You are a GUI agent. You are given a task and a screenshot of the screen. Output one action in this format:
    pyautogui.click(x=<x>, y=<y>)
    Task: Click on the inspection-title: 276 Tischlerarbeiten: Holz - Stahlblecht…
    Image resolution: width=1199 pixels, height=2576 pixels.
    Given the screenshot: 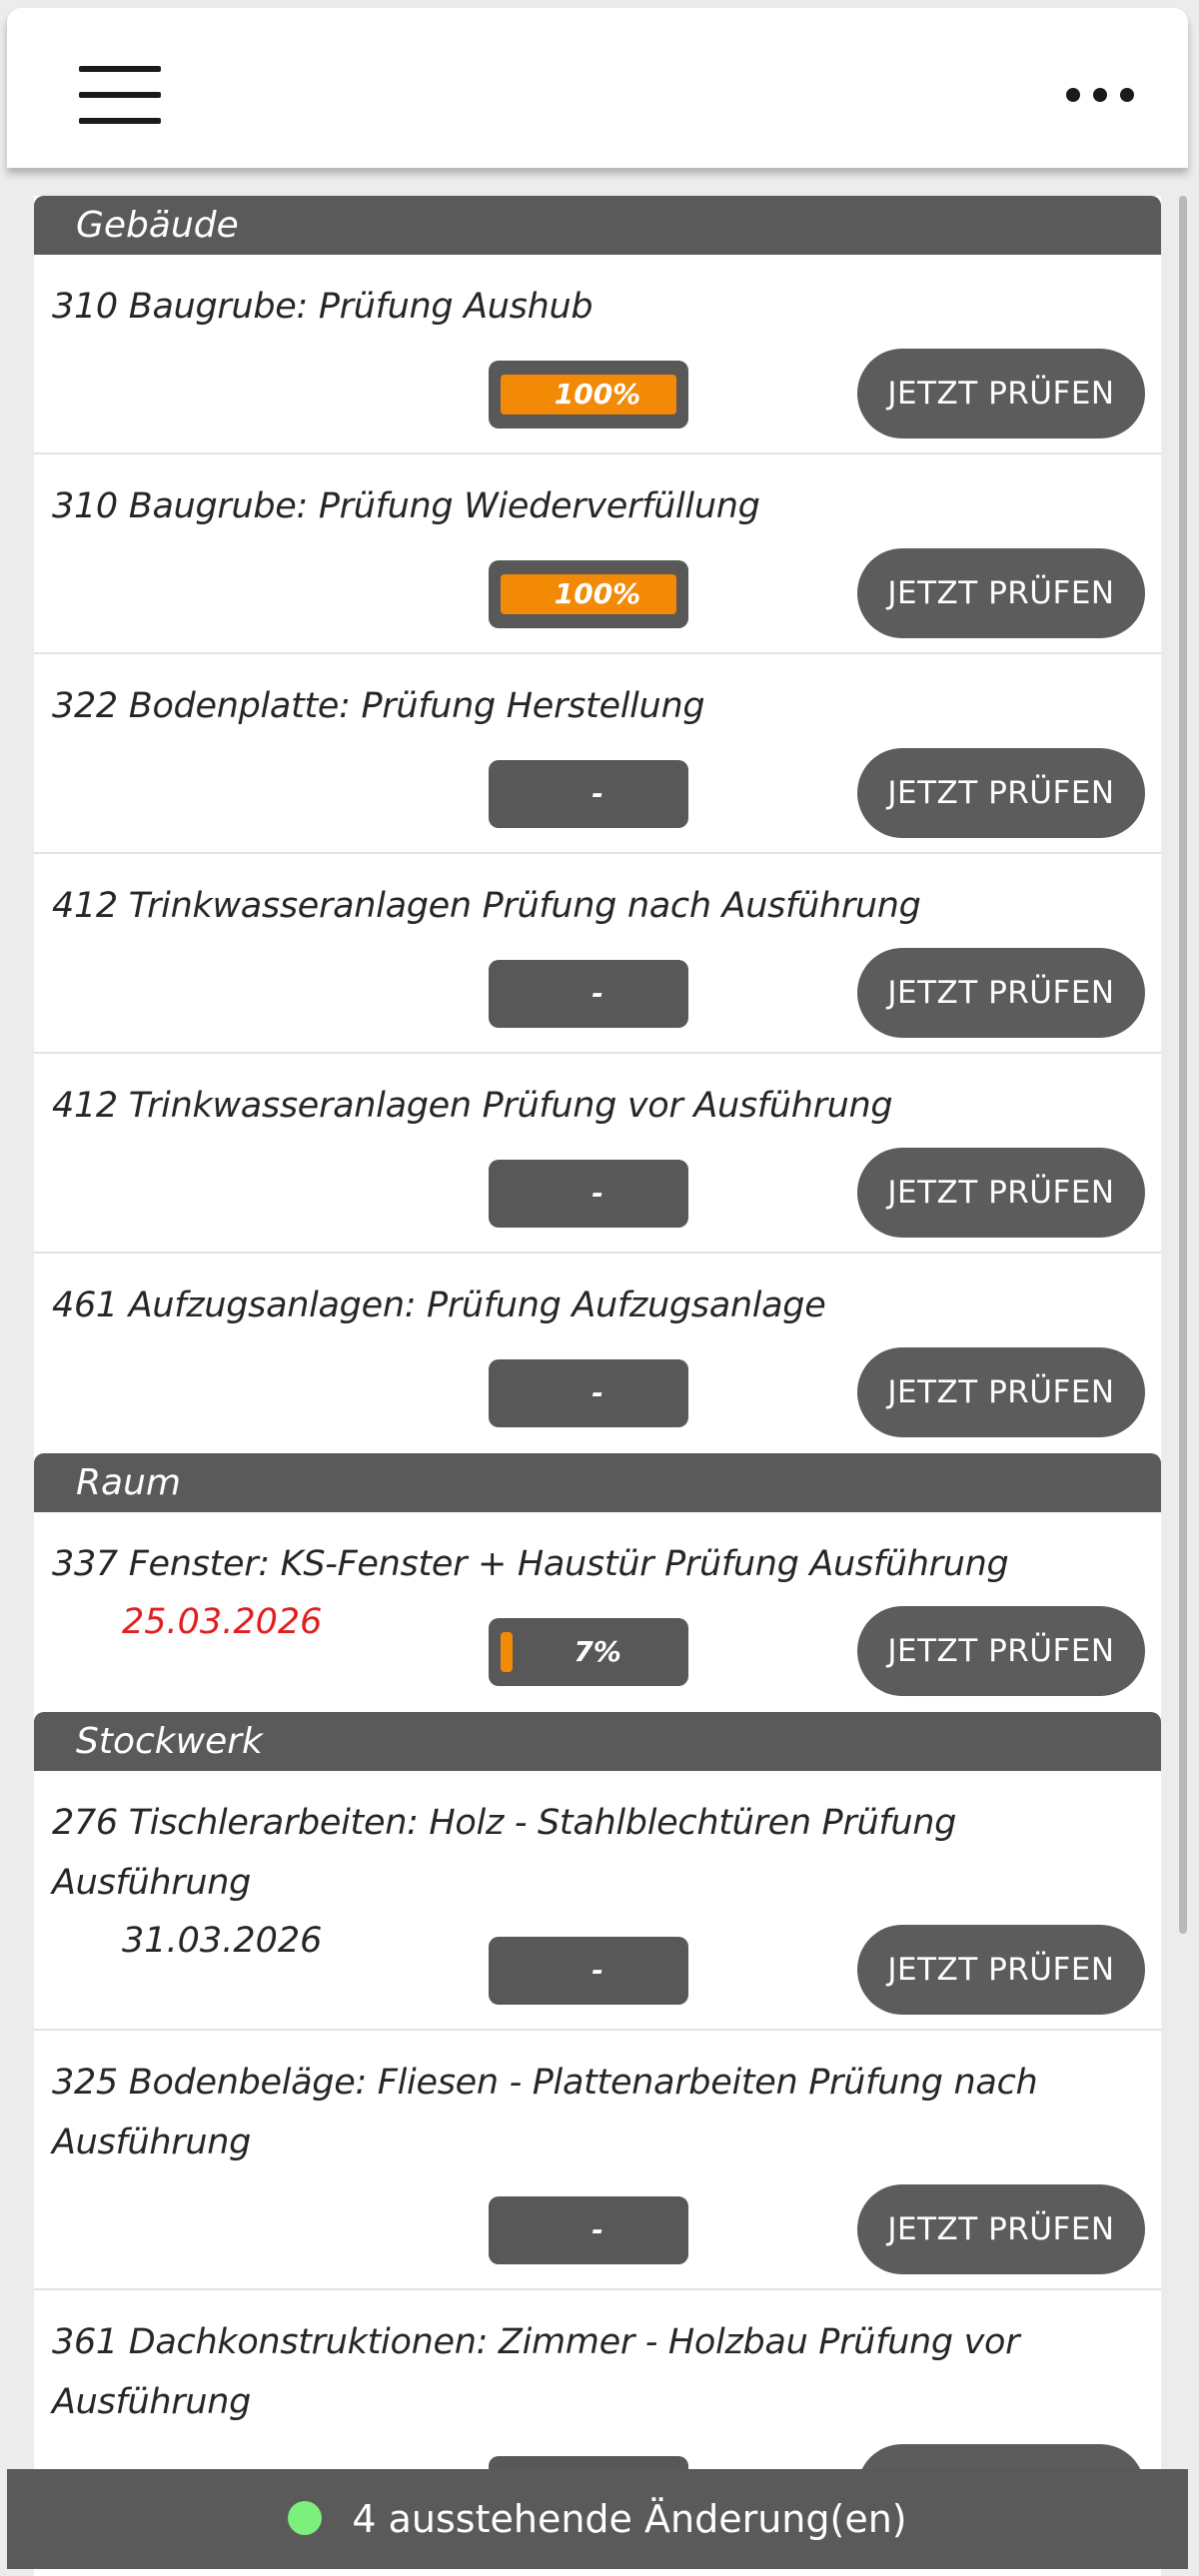 What is the action you would take?
    pyautogui.click(x=504, y=1853)
    